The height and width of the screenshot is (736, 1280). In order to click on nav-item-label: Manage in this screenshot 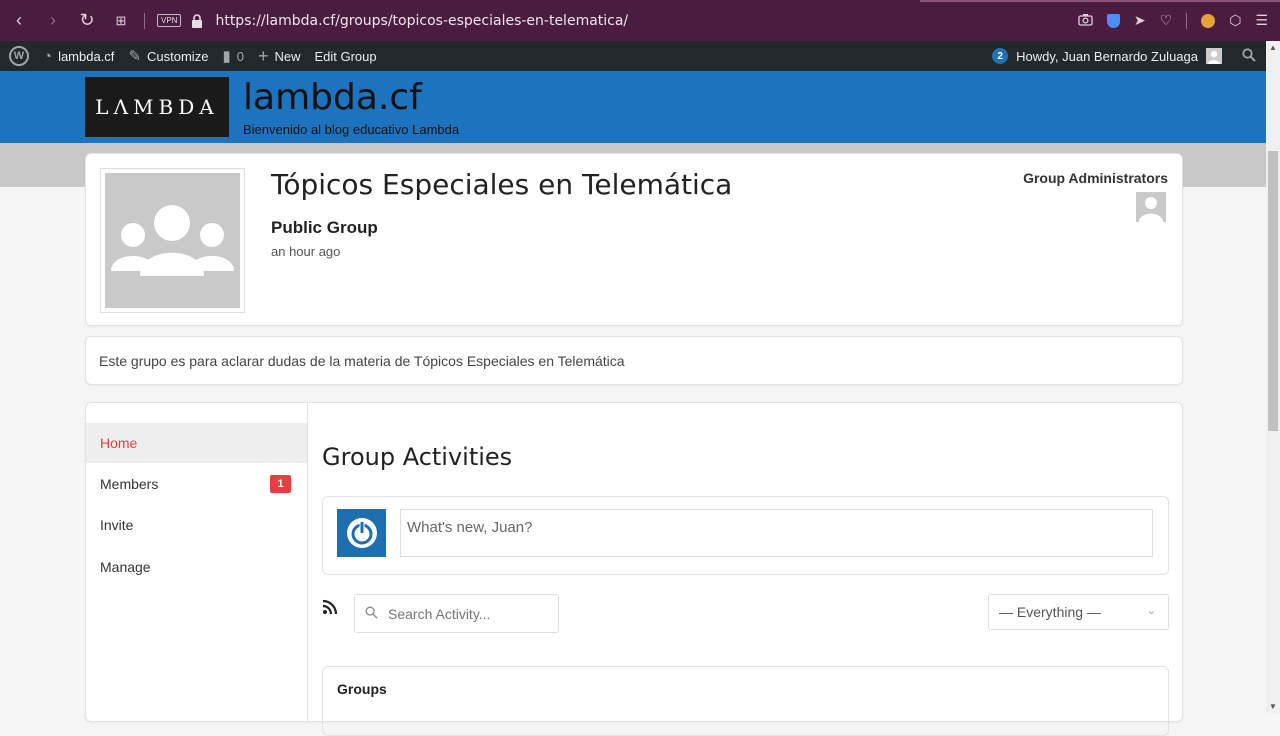, I will do `click(125, 567)`.